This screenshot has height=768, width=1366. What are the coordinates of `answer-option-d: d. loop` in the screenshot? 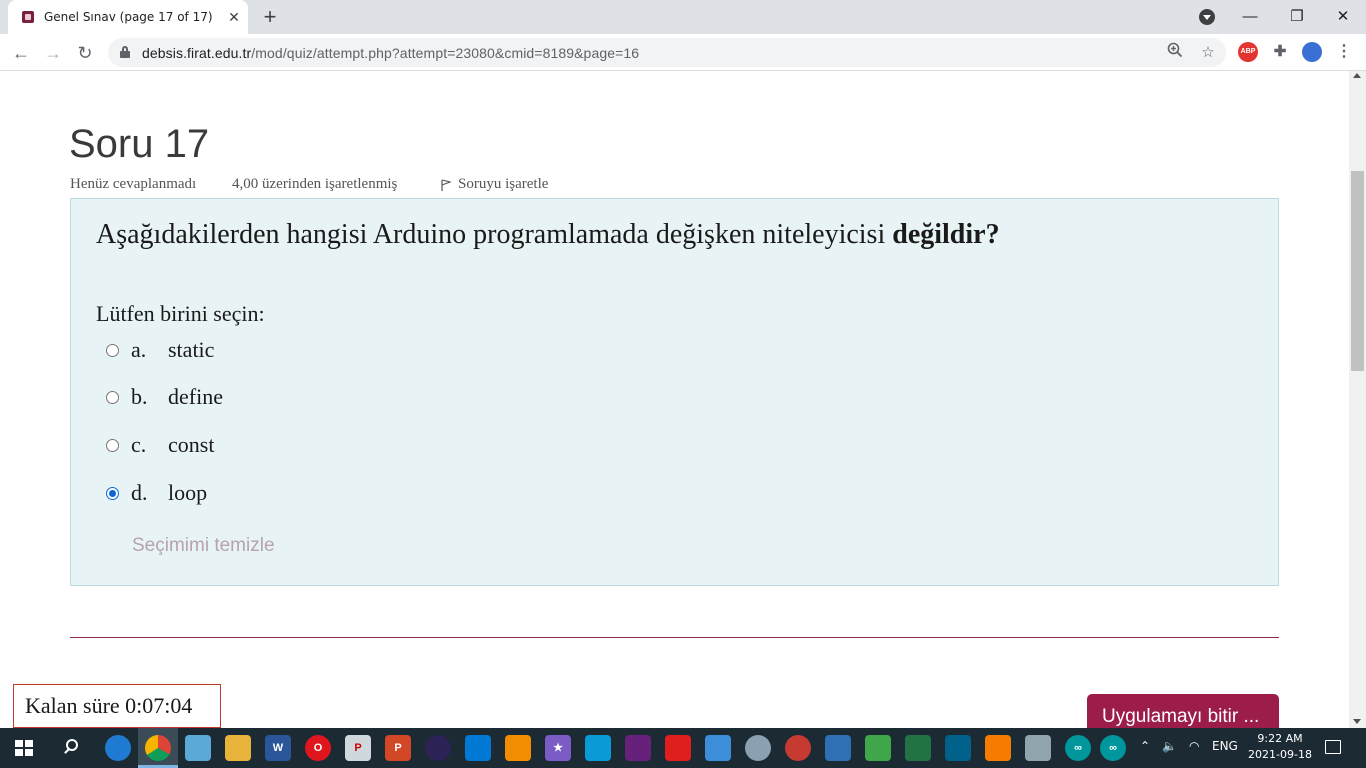 It's located at (306, 495).